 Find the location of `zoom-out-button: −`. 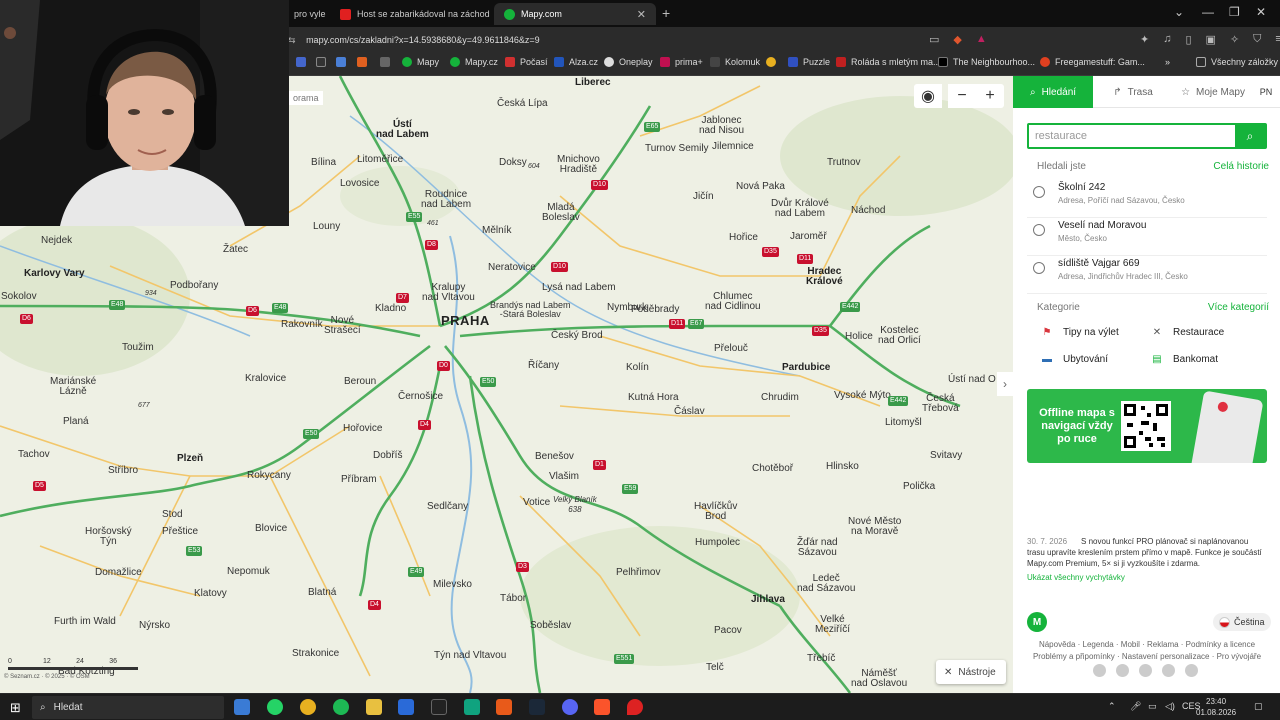

zoom-out-button: − is located at coordinates (962, 96).